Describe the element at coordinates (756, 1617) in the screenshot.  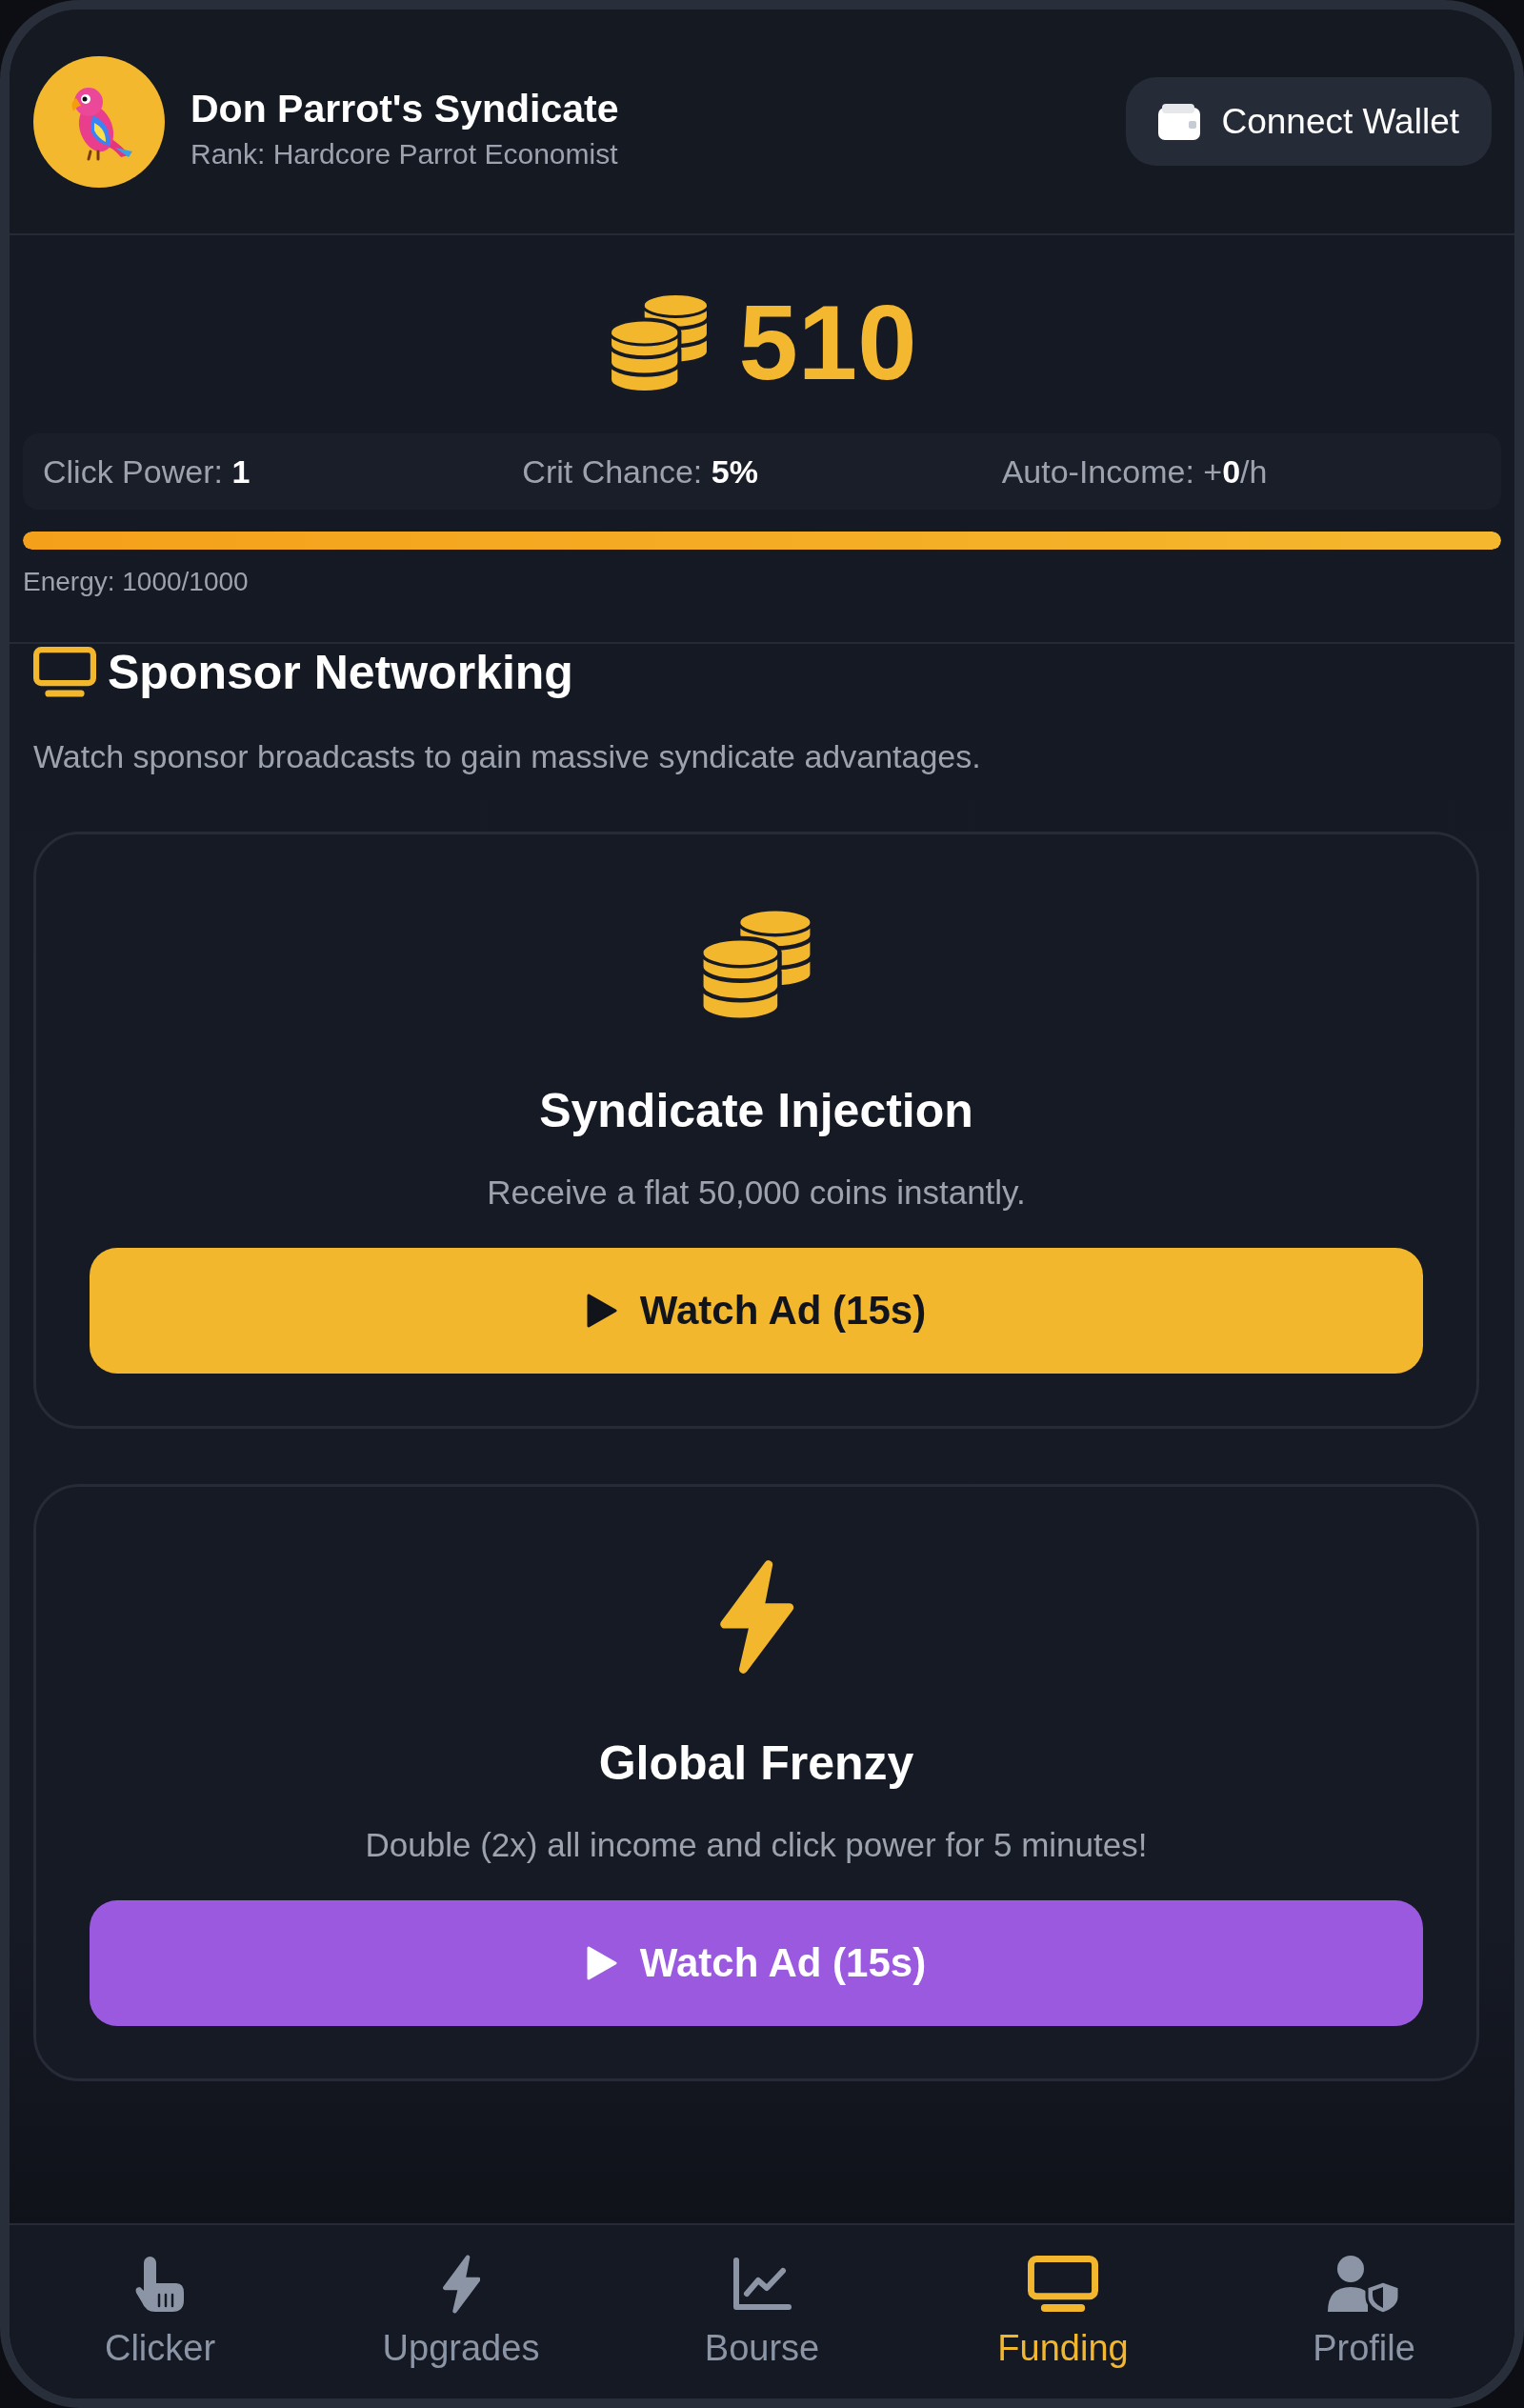
I see `lightning-bolt-icon` at that location.